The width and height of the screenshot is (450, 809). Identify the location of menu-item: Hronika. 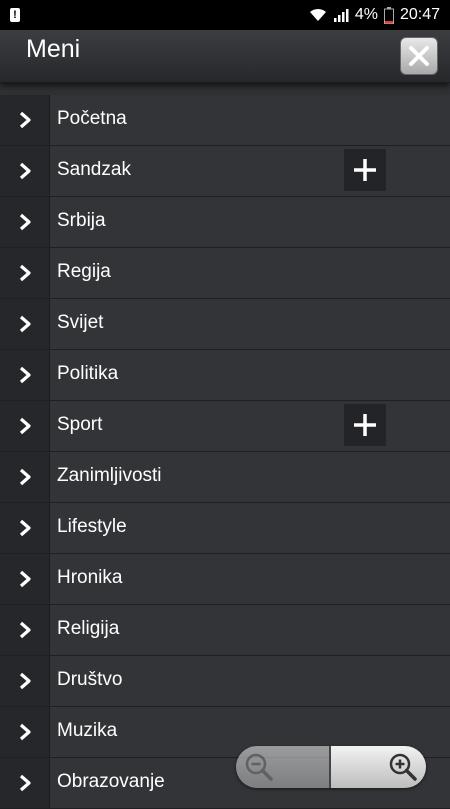
(225, 579).